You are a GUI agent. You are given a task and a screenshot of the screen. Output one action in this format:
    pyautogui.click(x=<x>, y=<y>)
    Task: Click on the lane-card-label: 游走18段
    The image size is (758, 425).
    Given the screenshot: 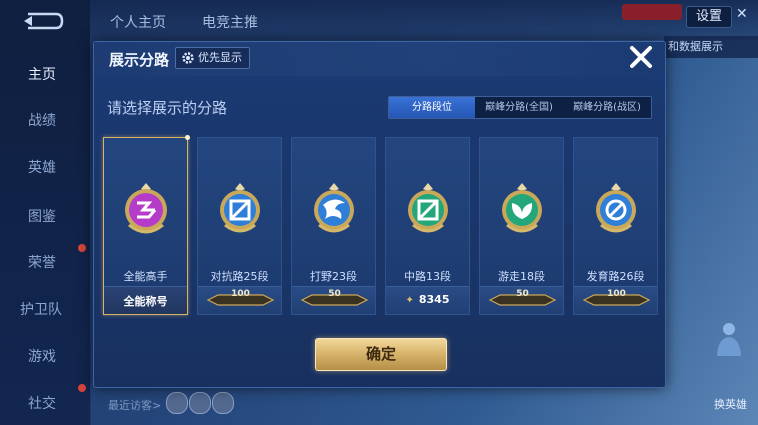 What is the action you would take?
    pyautogui.click(x=521, y=276)
    